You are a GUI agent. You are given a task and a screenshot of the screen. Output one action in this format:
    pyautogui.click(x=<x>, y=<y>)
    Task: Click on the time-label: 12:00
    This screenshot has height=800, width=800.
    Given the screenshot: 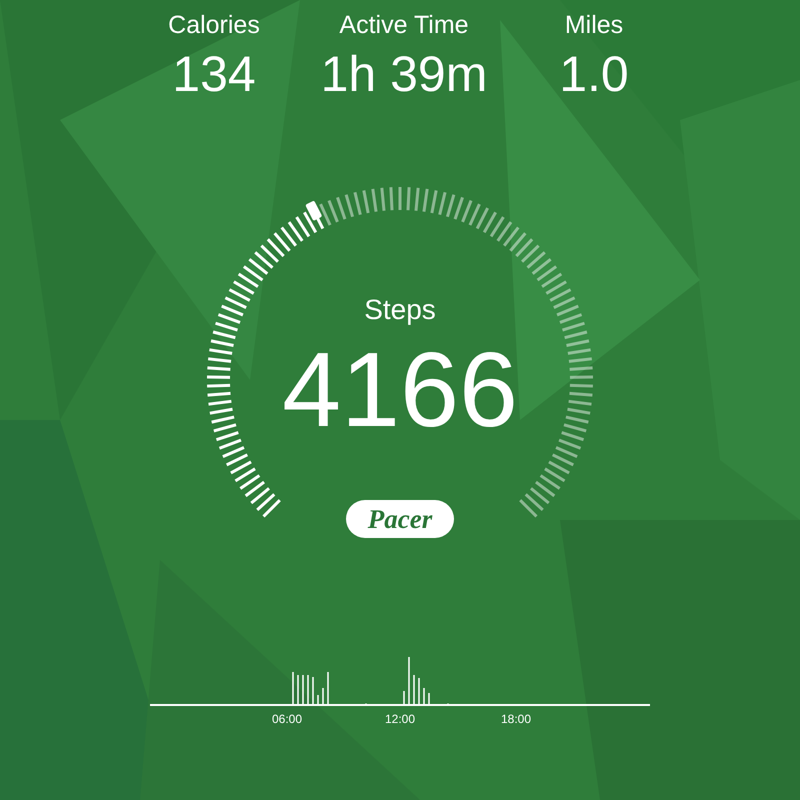 What is the action you would take?
    pyautogui.click(x=400, y=719)
    